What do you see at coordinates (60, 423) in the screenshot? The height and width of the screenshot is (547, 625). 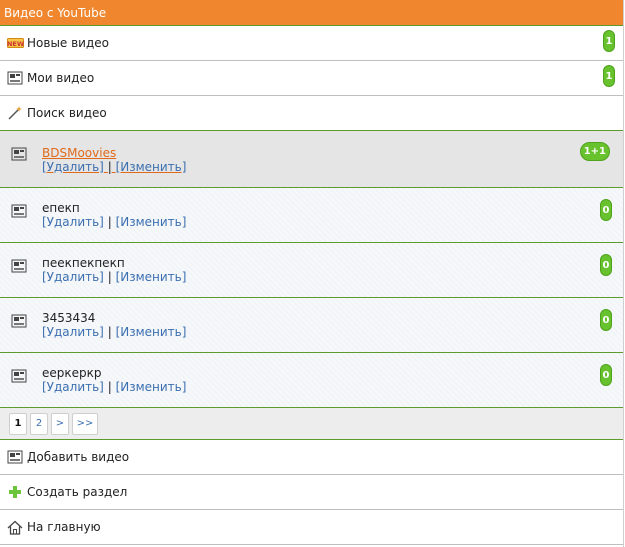 I see `next-page-button: >` at bounding box center [60, 423].